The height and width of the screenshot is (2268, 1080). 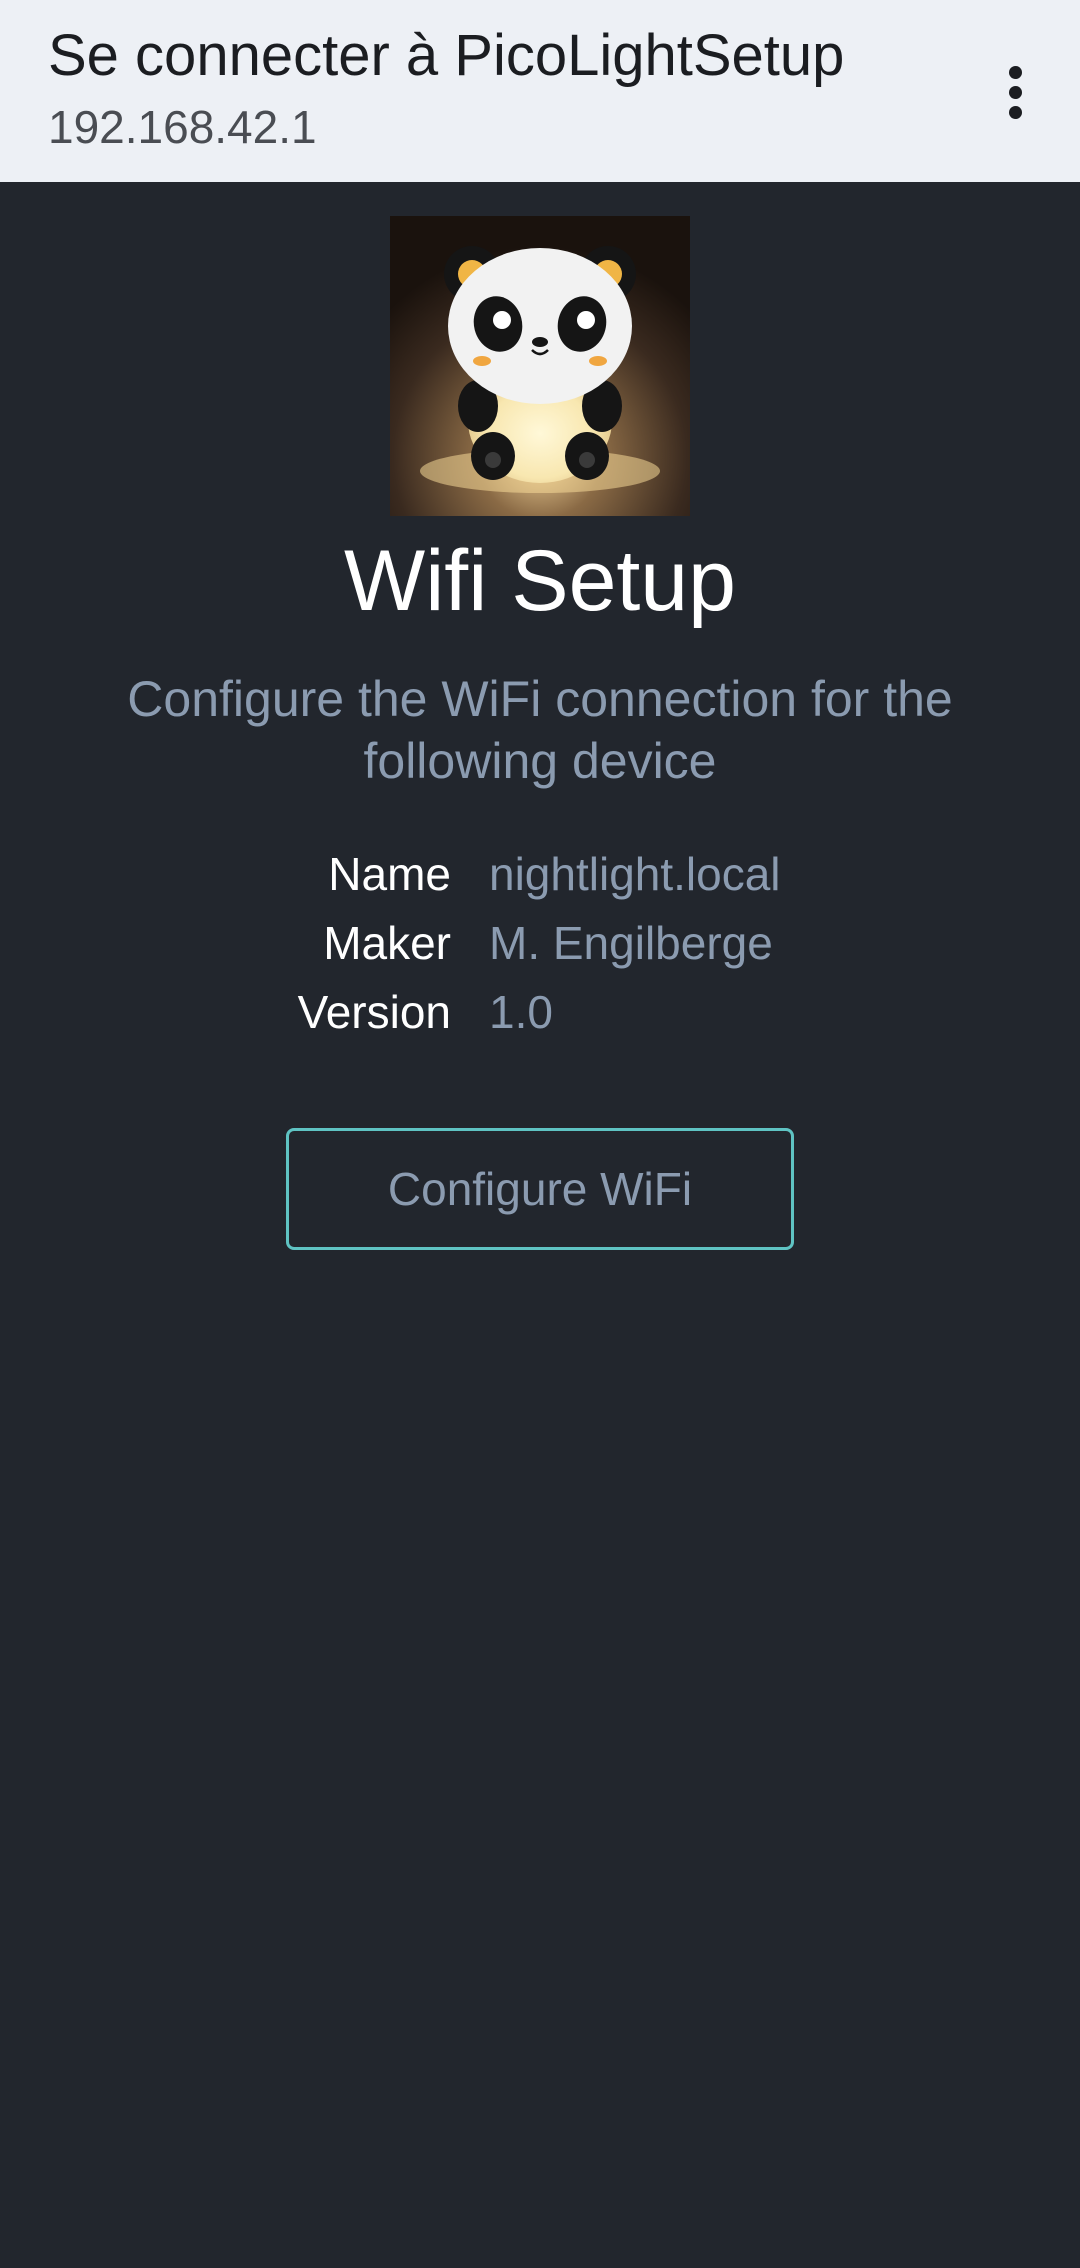 What do you see at coordinates (374, 1012) in the screenshot?
I see `device-info-key: Version` at bounding box center [374, 1012].